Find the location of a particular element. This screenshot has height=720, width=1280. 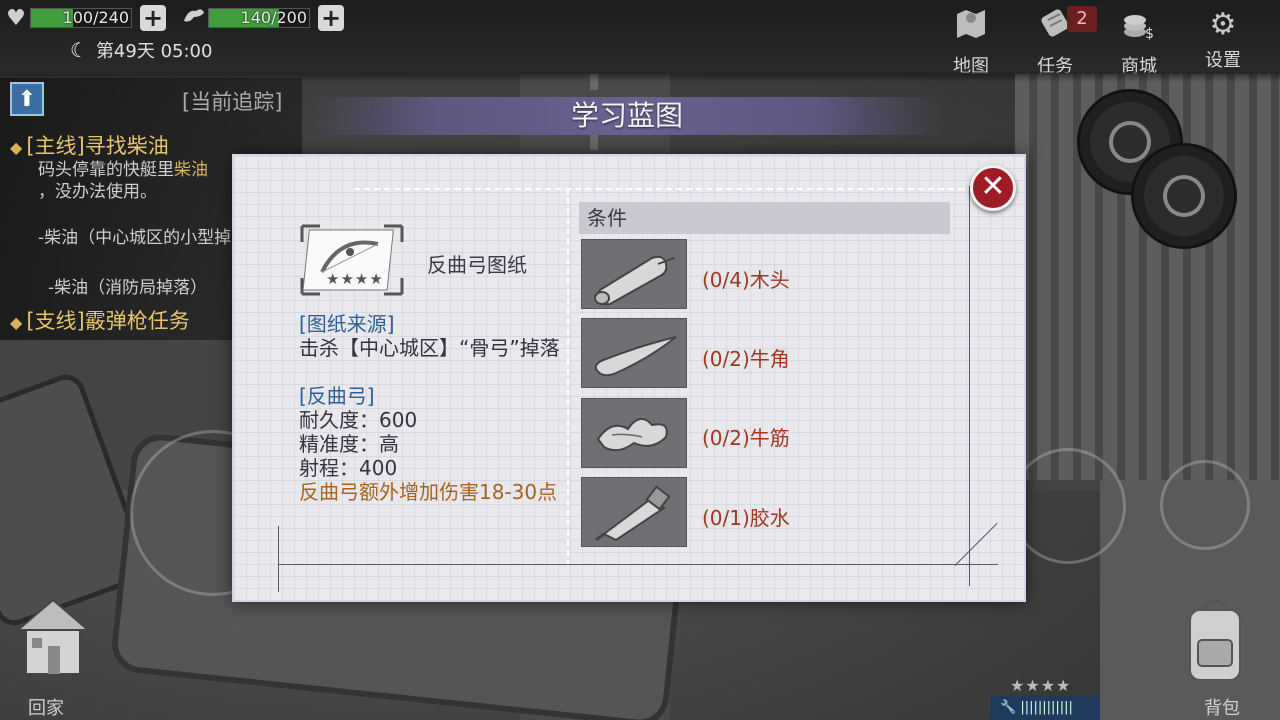

equipped-weapon: 🔧 |||||||||||| is located at coordinates (1045, 708).